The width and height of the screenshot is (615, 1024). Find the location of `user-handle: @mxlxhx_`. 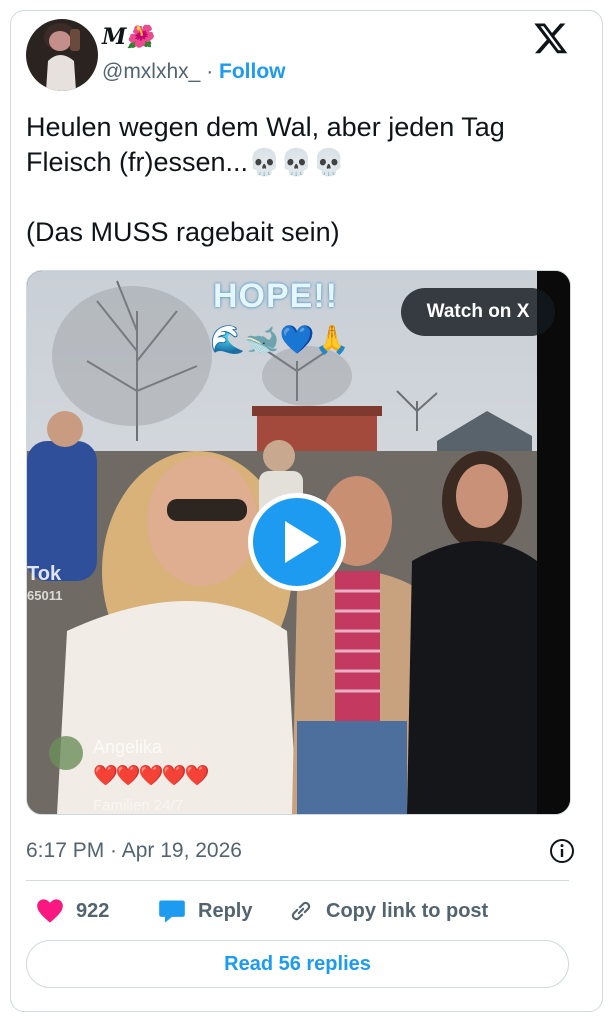

user-handle: @mxlxhx_ is located at coordinates (151, 71).